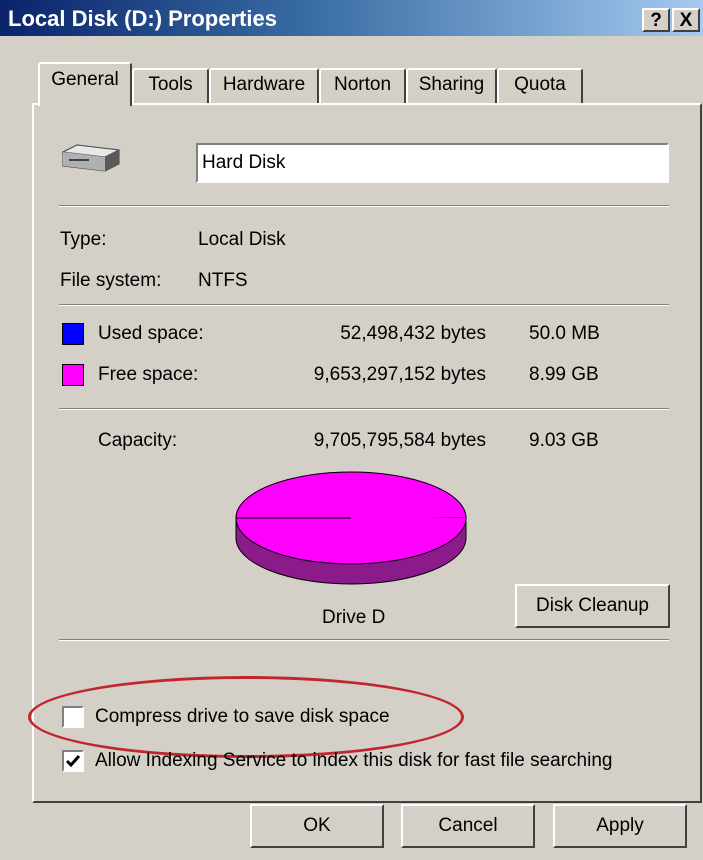 Image resolution: width=703 pixels, height=860 pixels. Describe the element at coordinates (540, 86) in the screenshot. I see `tab-quota: Quota` at that location.